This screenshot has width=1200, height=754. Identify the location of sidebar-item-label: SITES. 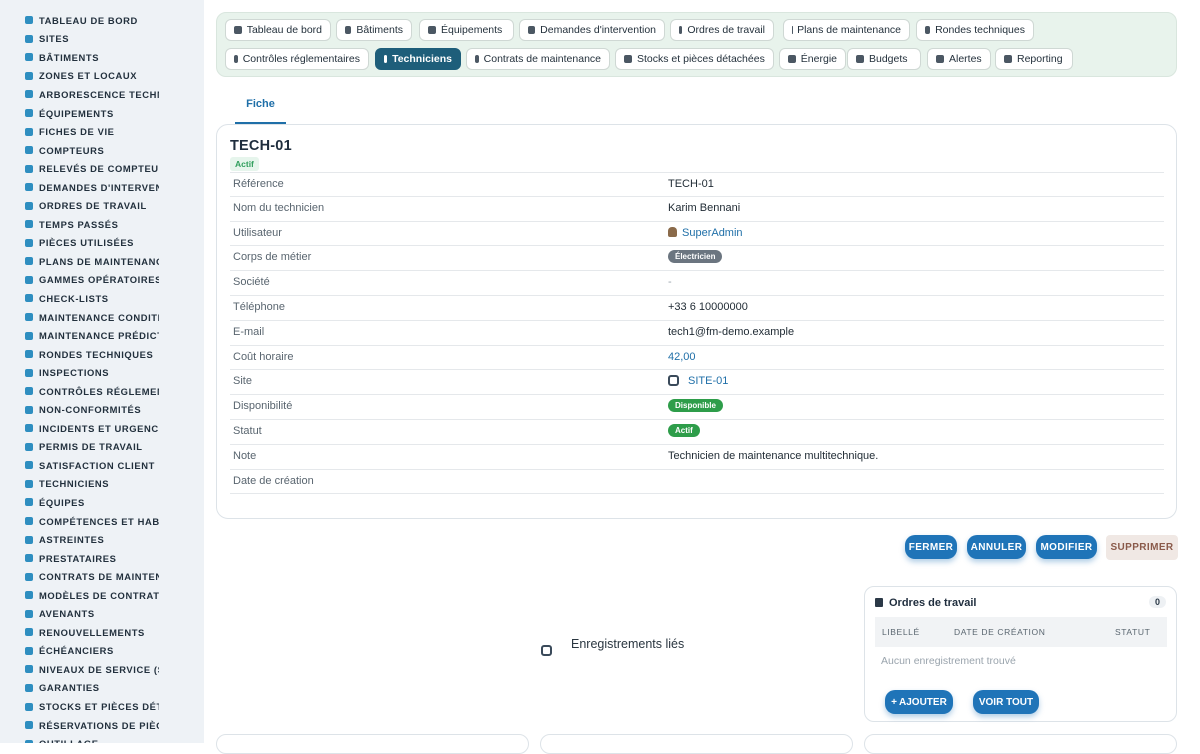
(99, 38).